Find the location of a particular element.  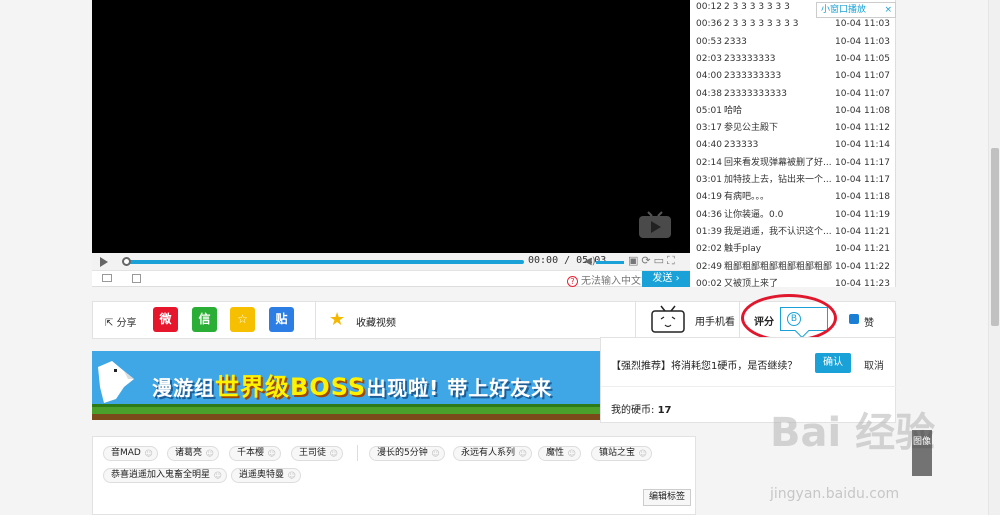

mini-window-button: 小窗口播放 × is located at coordinates (856, 10).